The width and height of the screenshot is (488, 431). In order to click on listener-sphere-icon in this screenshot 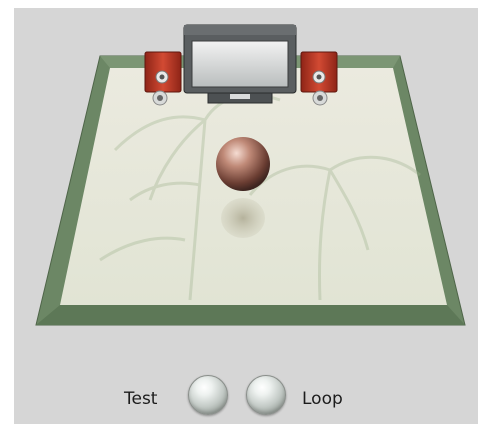, I will do `click(243, 164)`.